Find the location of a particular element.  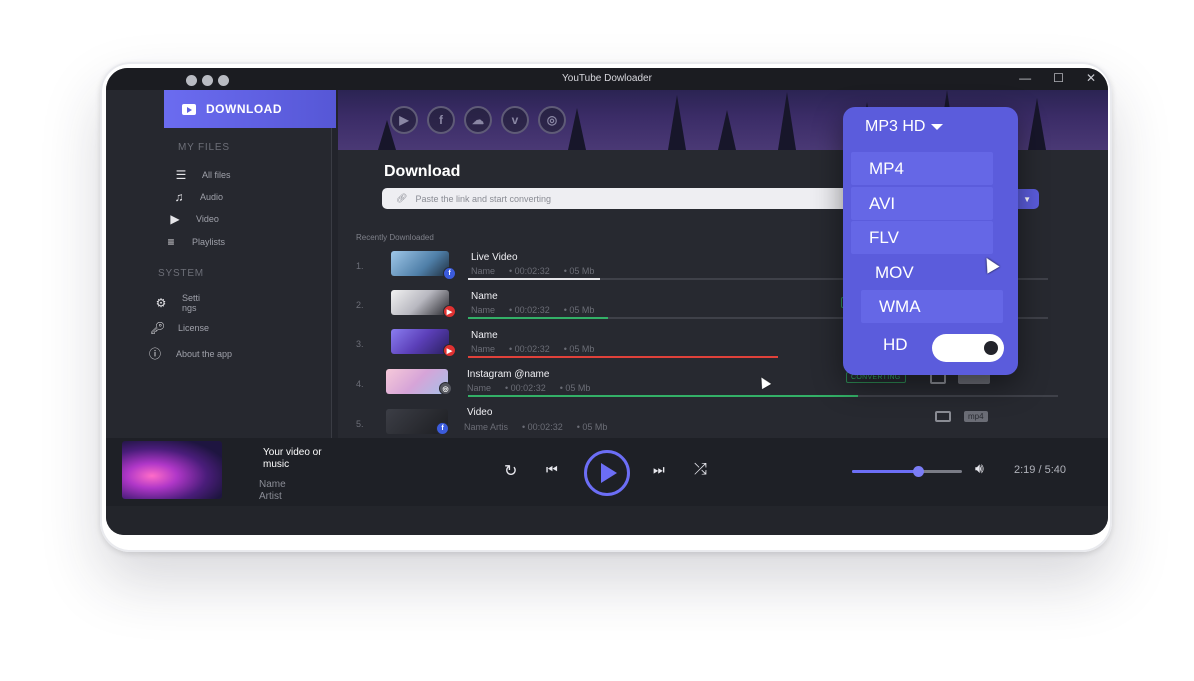

progress-track is located at coordinates (763, 396).